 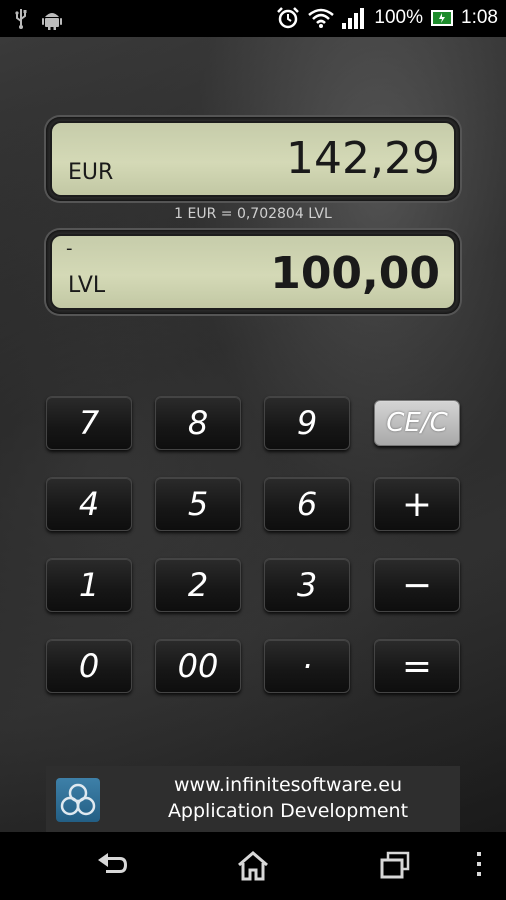 I want to click on target-currency: LVL, so click(x=87, y=285).